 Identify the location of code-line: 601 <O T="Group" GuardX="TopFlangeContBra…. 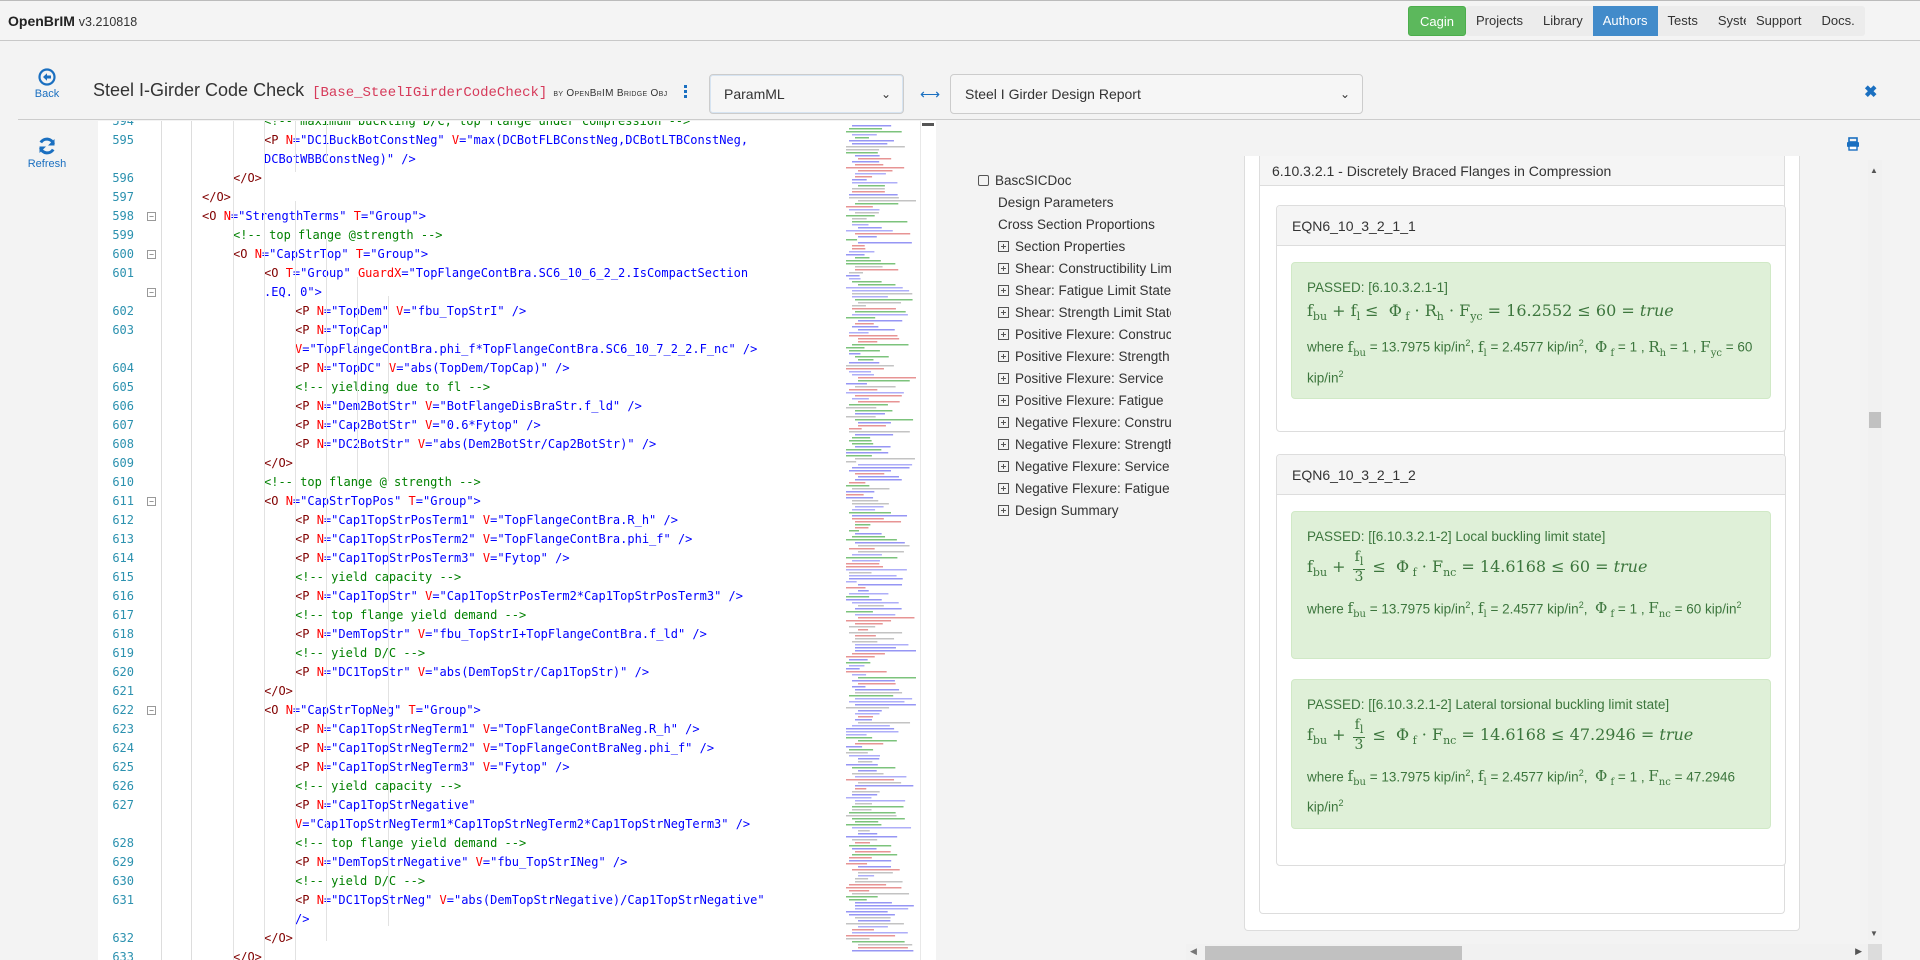
(468, 273).